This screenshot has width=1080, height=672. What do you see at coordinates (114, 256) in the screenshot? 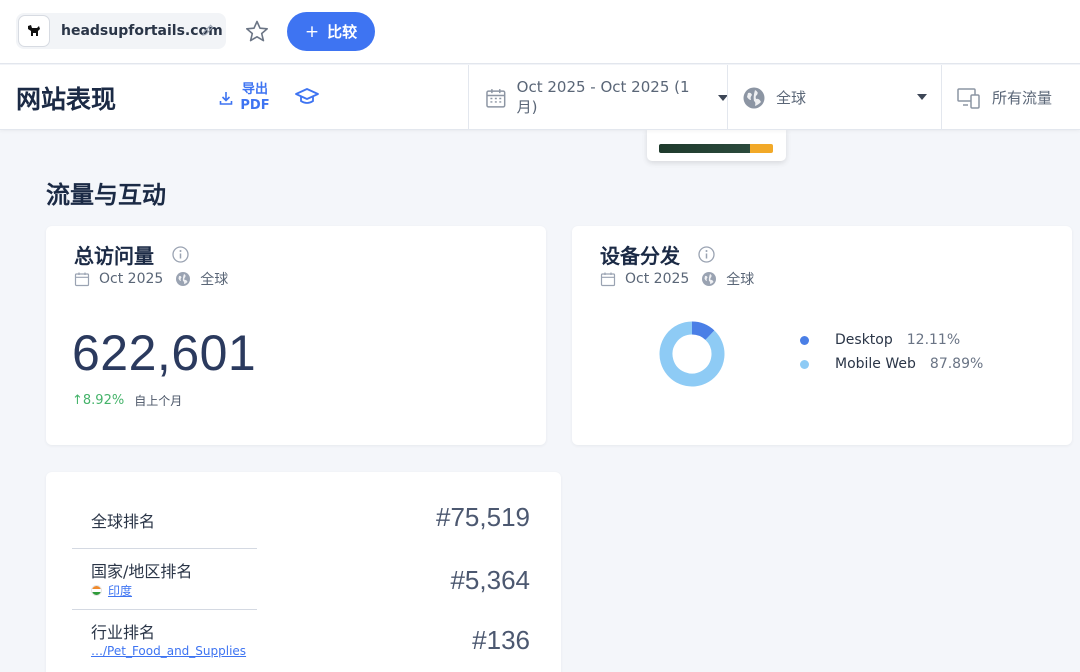
I see `card-title-text: 总访问量` at bounding box center [114, 256].